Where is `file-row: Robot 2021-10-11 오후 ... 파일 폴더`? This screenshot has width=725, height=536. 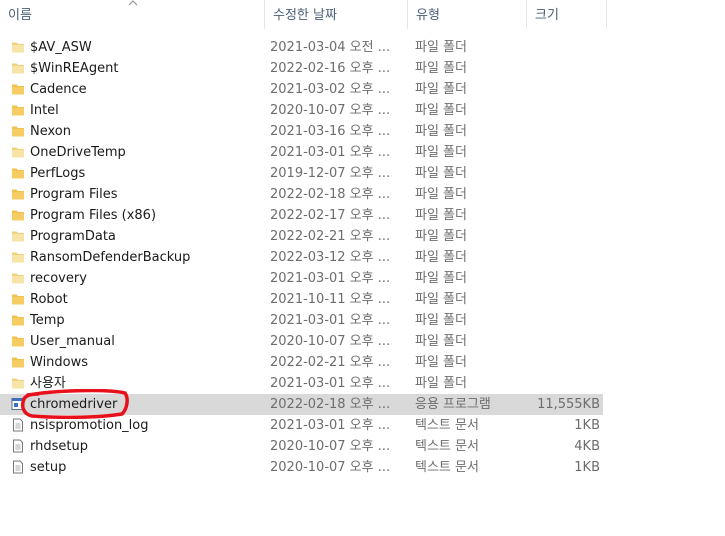 file-row: Robot 2021-10-11 오후 ... 파일 폴더 is located at coordinates (301, 299).